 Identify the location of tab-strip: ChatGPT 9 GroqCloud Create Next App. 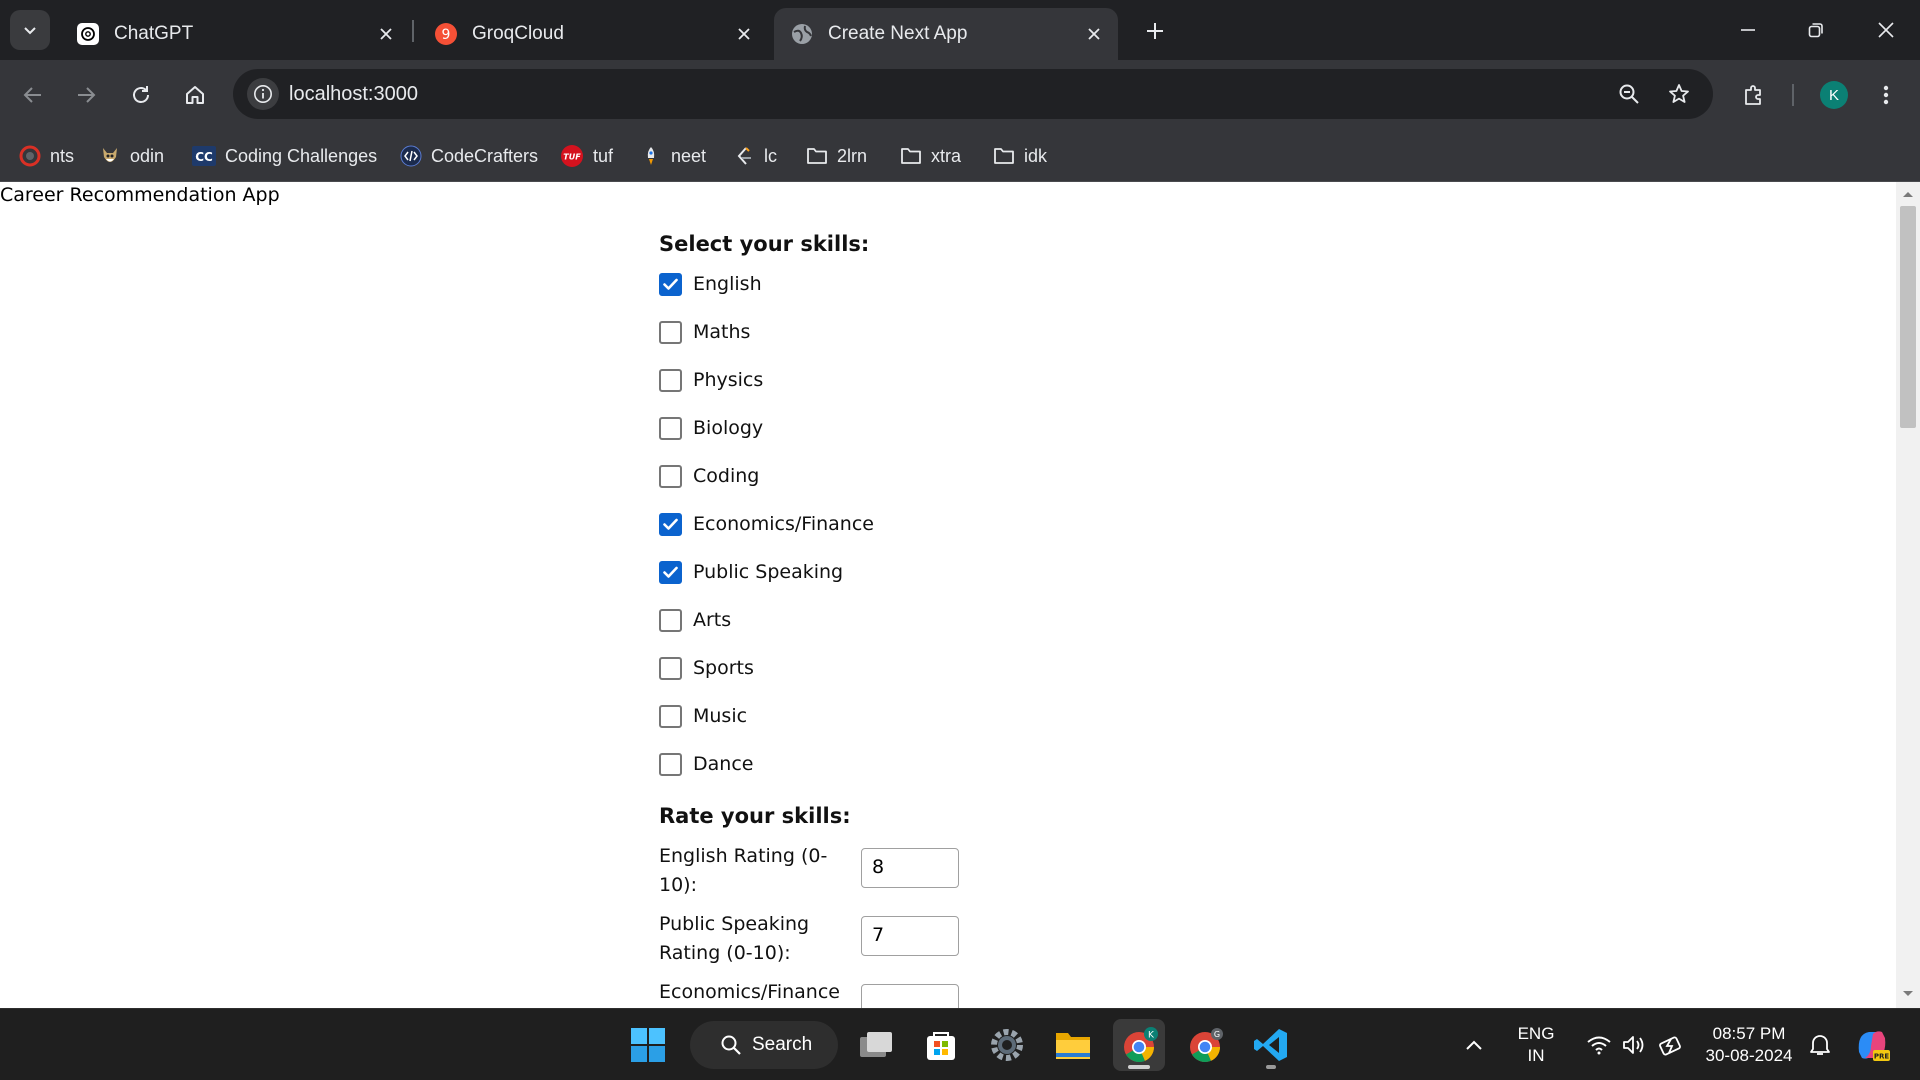
(960, 30).